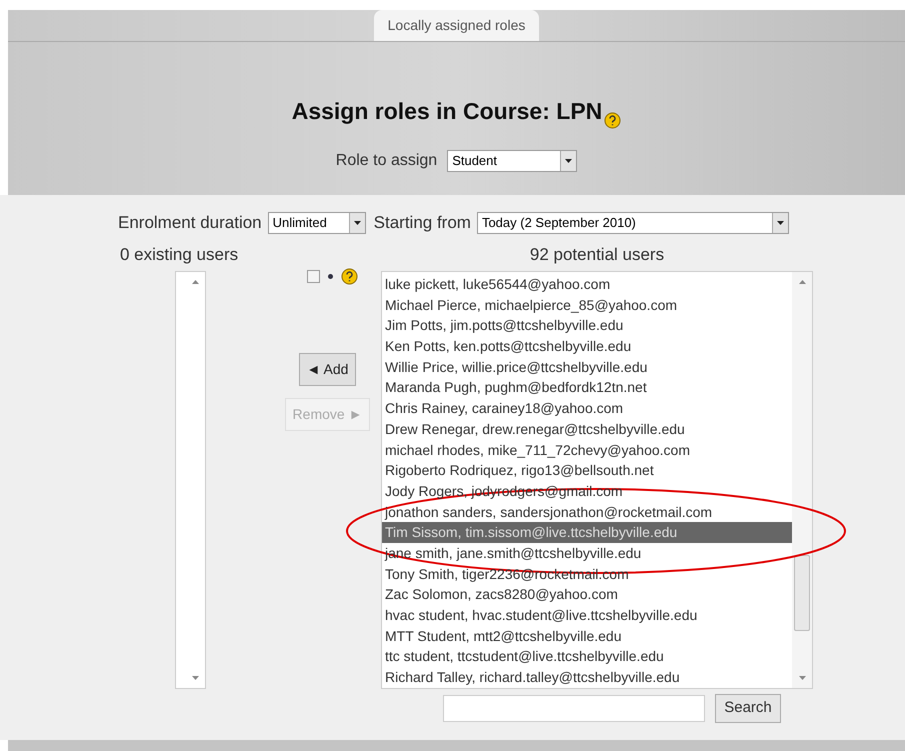 This screenshot has width=905, height=751. What do you see at coordinates (632, 223) in the screenshot?
I see `dropdown-select: Today (2 September 2010)` at bounding box center [632, 223].